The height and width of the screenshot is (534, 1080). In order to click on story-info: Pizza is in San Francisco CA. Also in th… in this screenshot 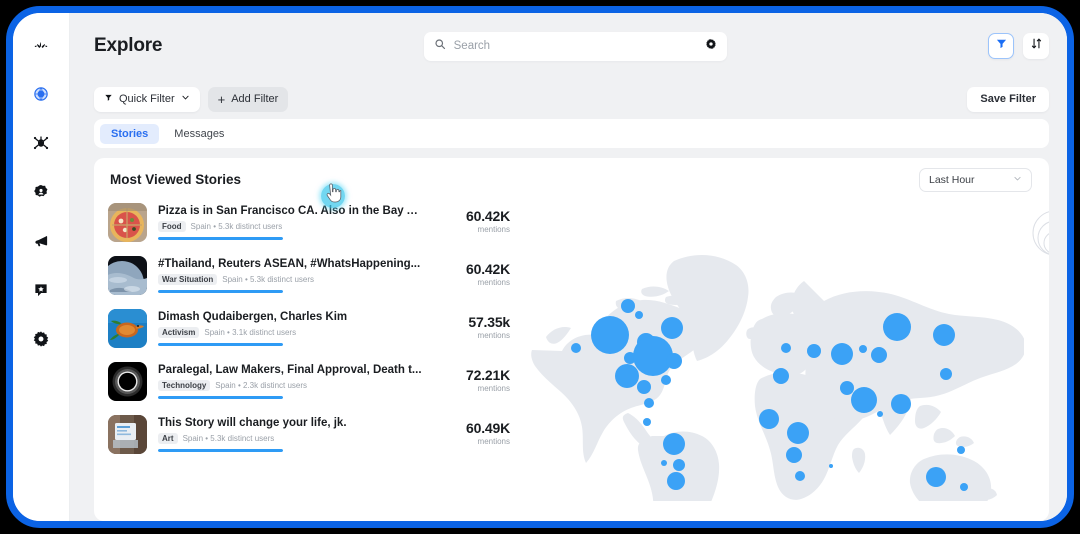, I will do `click(291, 221)`.